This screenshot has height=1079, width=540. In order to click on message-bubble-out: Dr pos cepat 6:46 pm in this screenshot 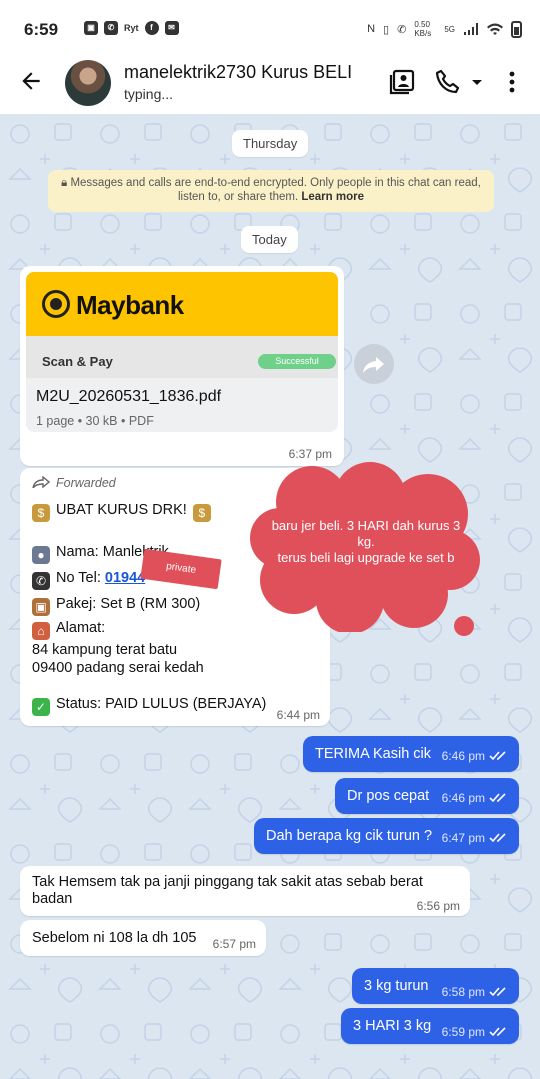, I will do `click(427, 796)`.